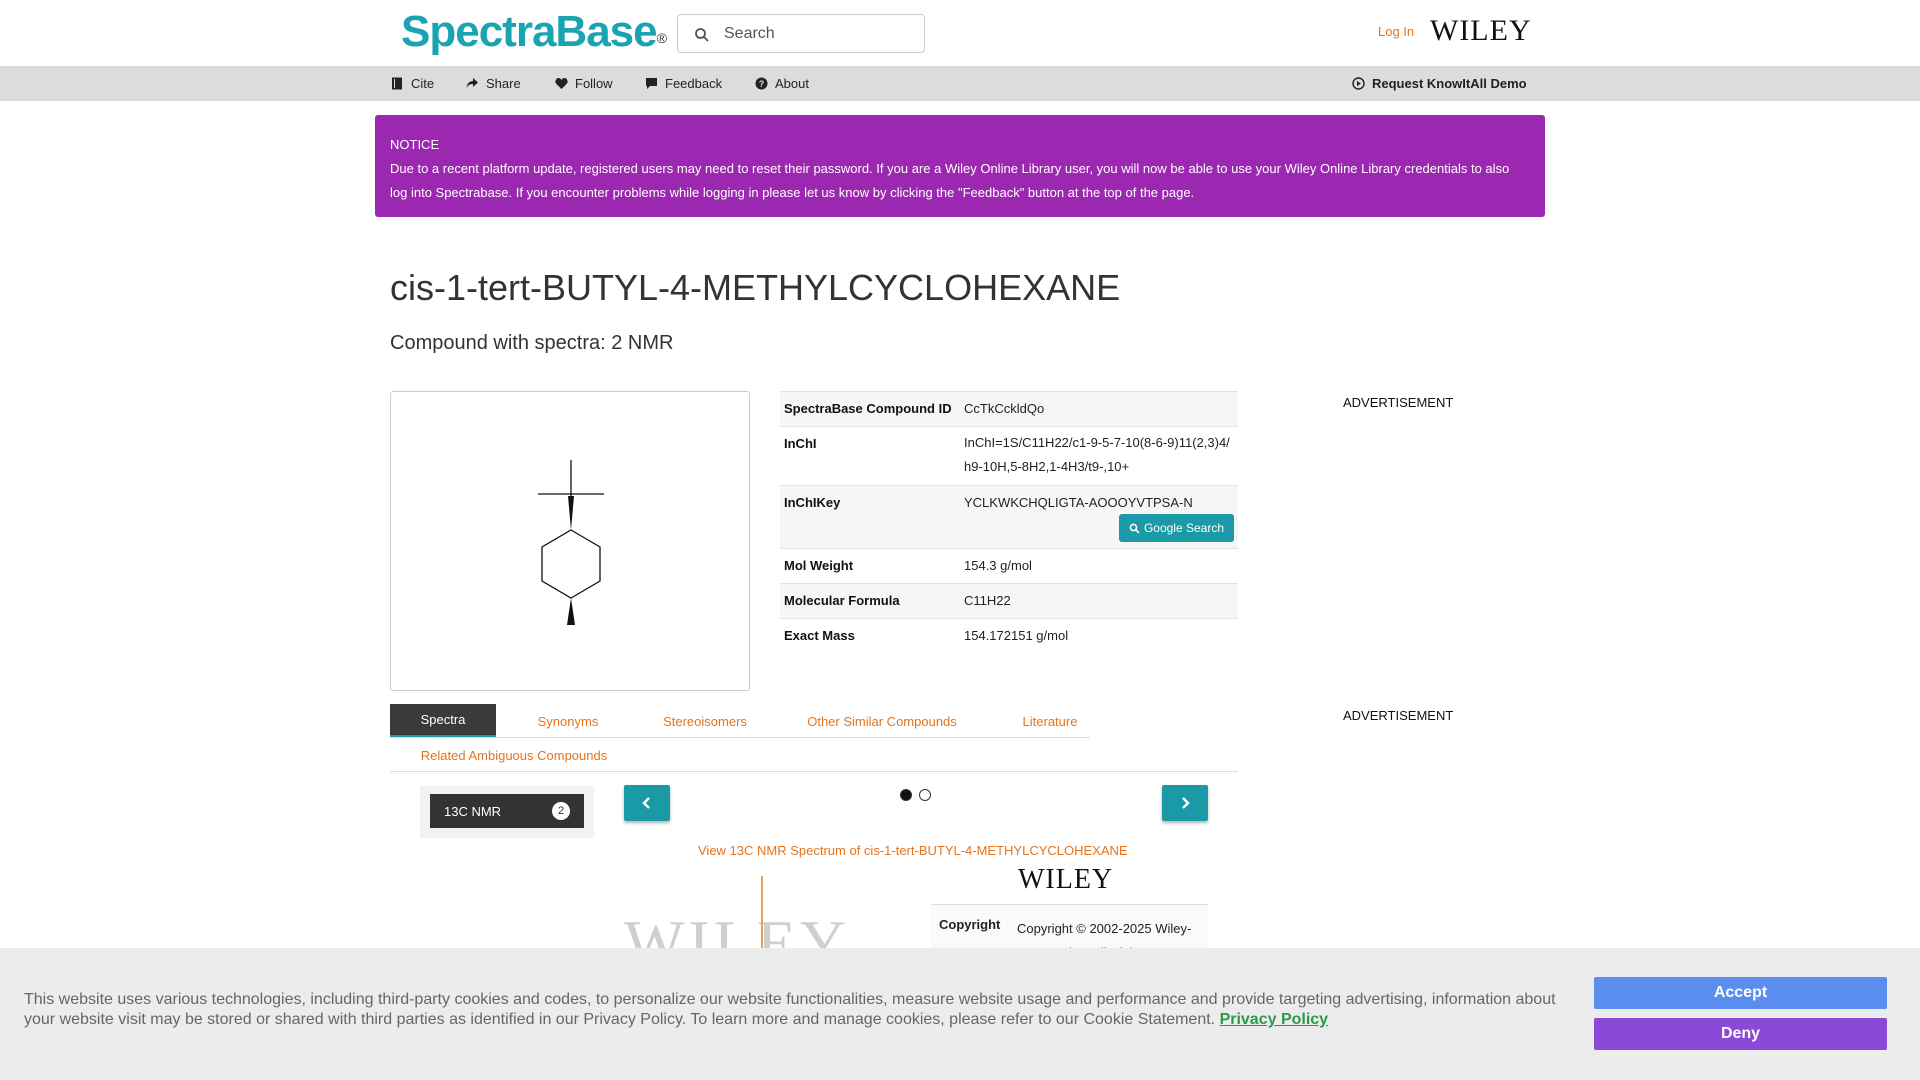 The image size is (1920, 1080). I want to click on tab-synonyms: Synonyms, so click(568, 721).